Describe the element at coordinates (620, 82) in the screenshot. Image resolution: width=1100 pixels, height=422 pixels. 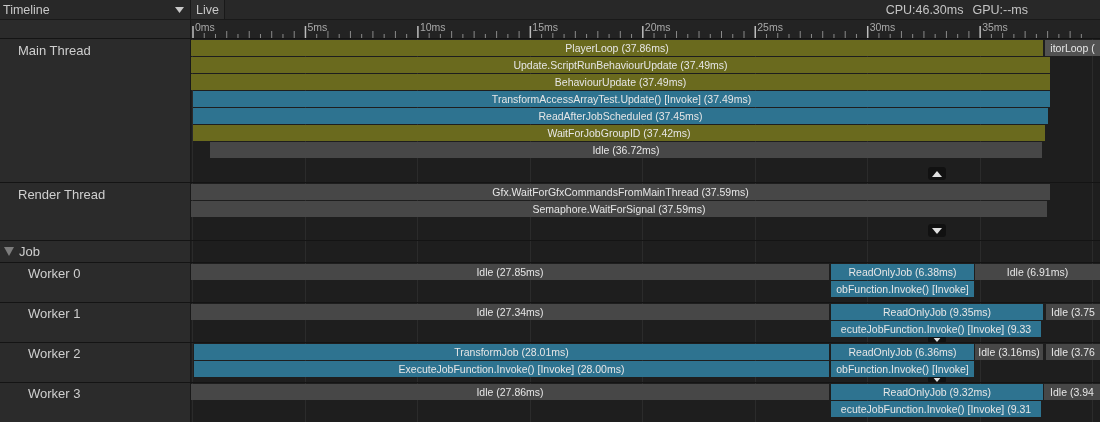
I see `timeline-bar: BehaviourUpdate (37.49ms)` at that location.